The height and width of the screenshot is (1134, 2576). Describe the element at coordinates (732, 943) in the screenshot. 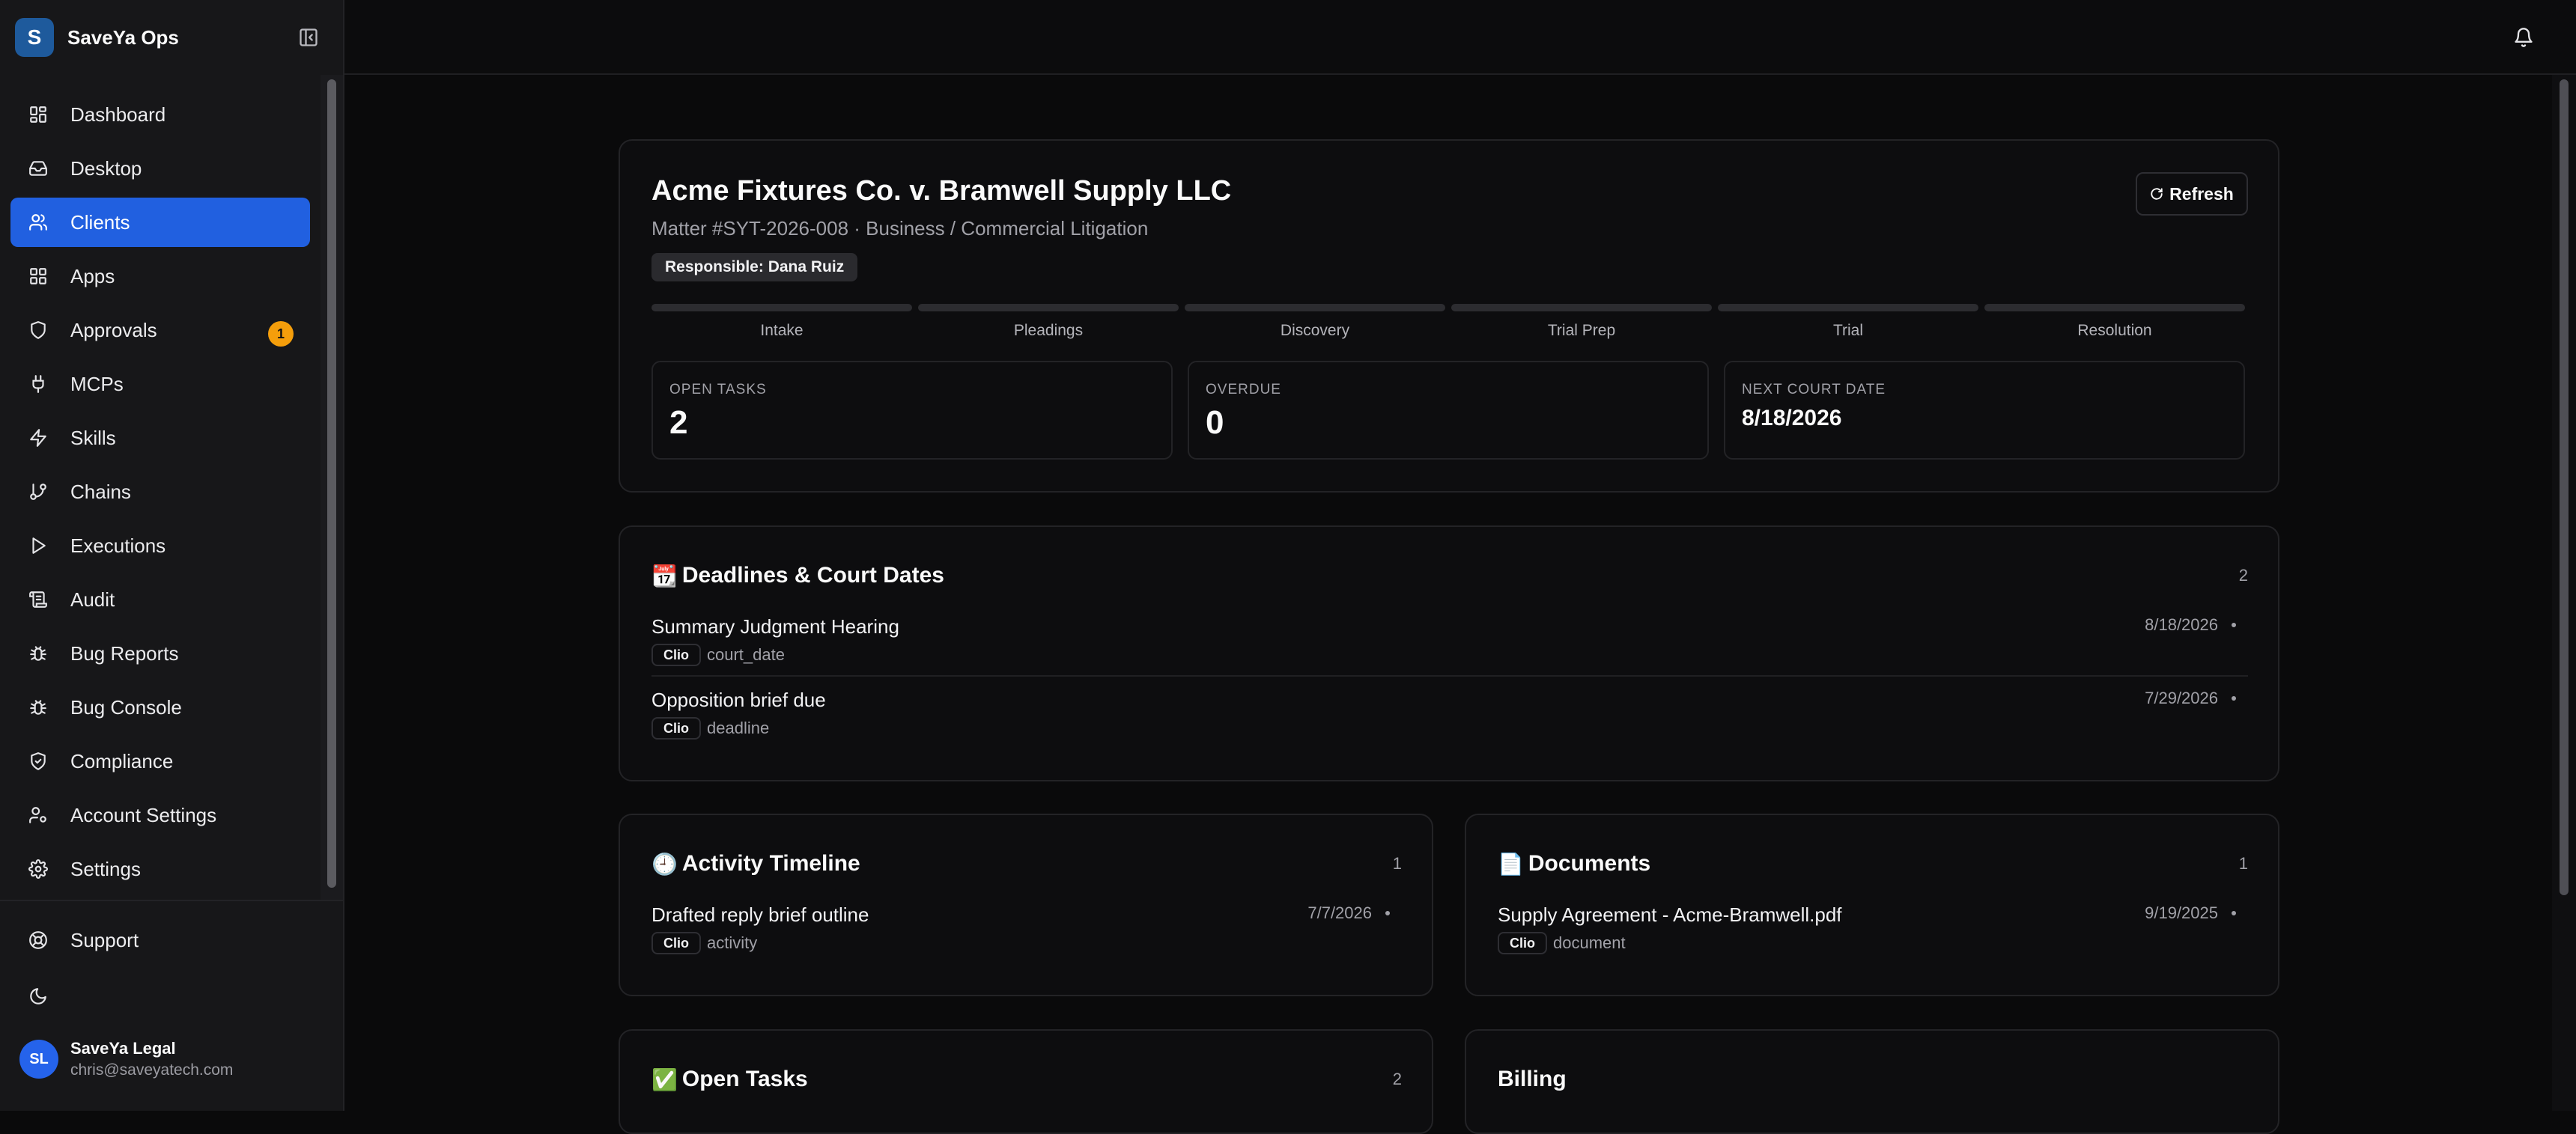

I see `row-kind: activity` at that location.